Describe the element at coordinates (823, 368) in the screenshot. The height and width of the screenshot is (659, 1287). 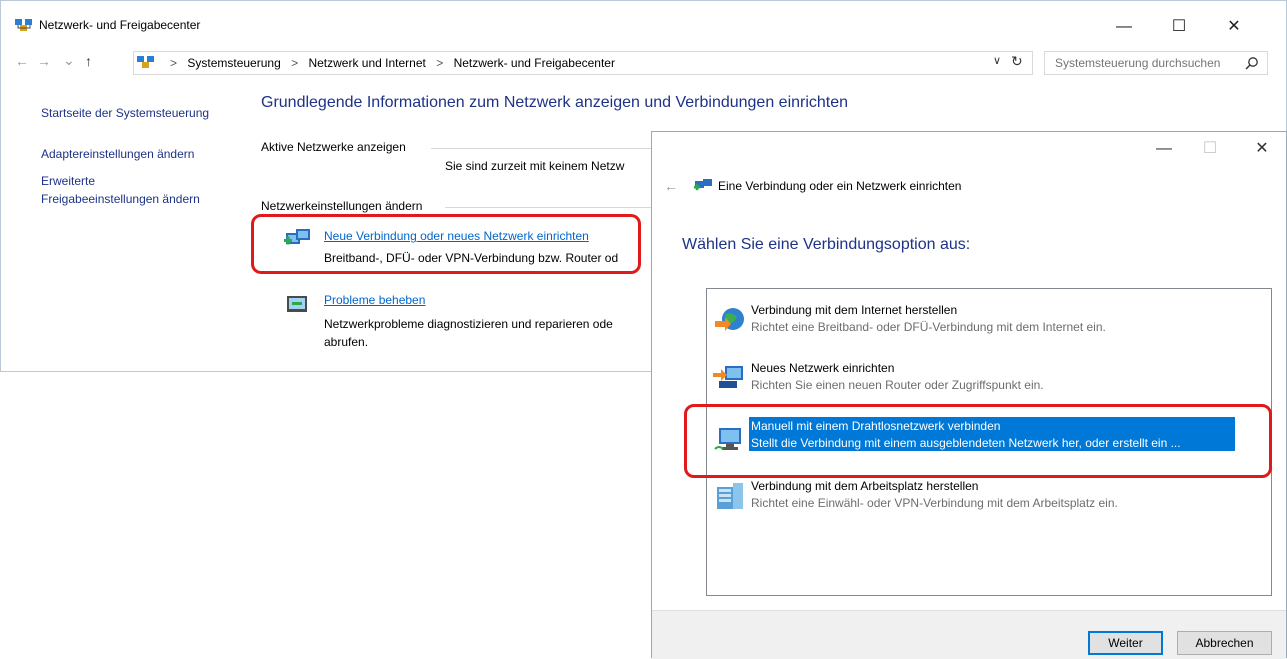
I see `option-title: Neues Netzwerk einrichten` at that location.